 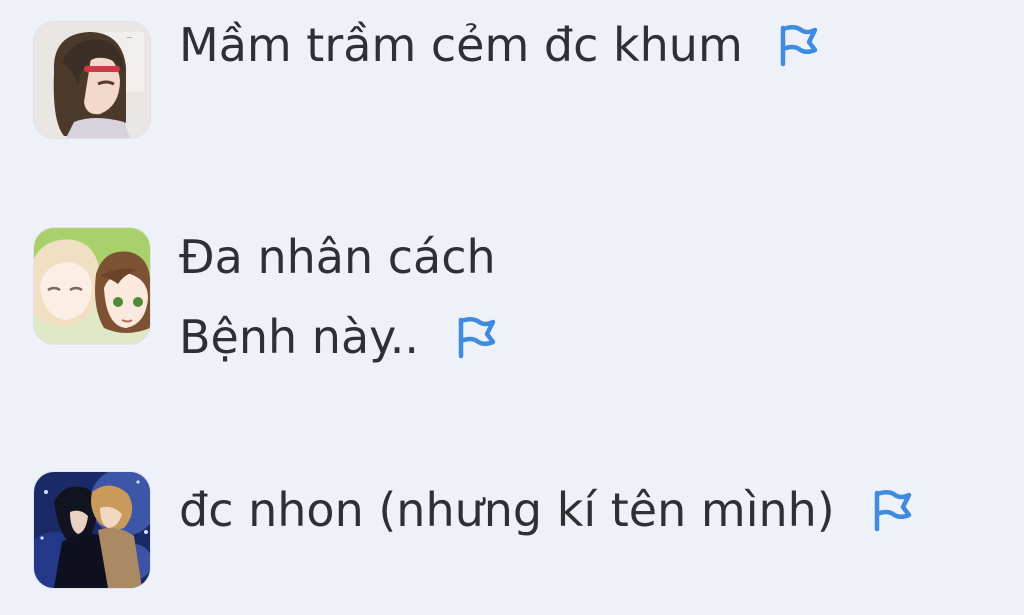 What do you see at coordinates (337, 257) in the screenshot?
I see `comment-line: Đa nhân cách` at bounding box center [337, 257].